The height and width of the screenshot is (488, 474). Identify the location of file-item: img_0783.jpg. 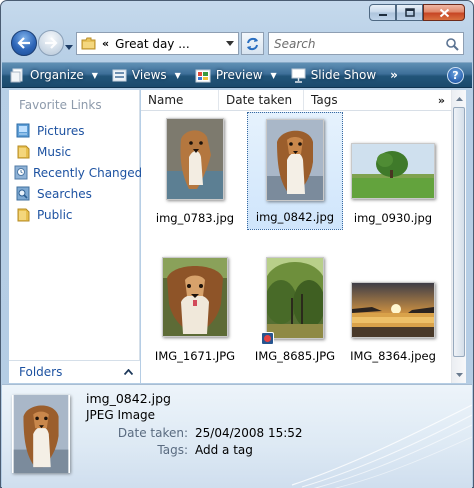
(195, 173).